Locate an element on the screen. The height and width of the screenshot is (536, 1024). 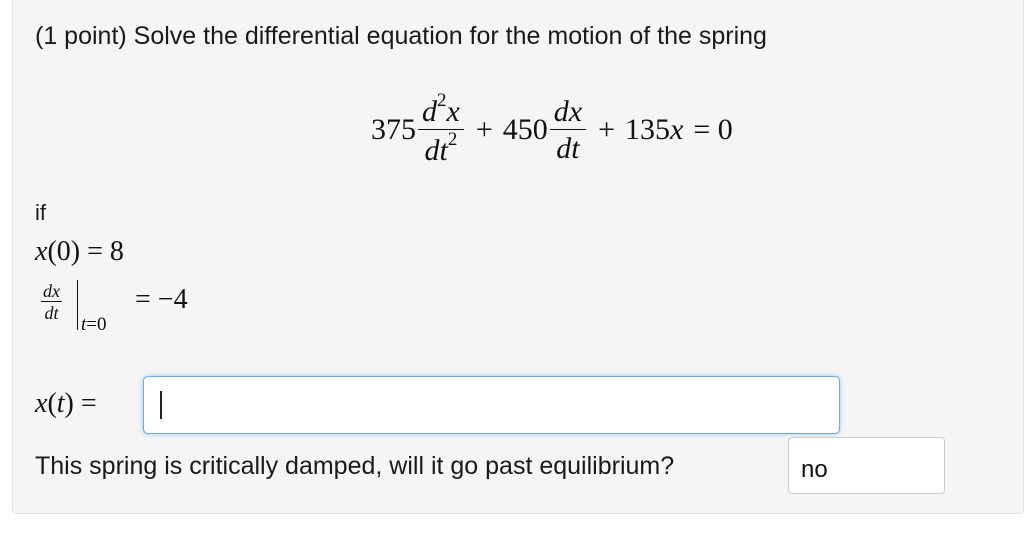
coefficient-c: 135 is located at coordinates (647, 129).